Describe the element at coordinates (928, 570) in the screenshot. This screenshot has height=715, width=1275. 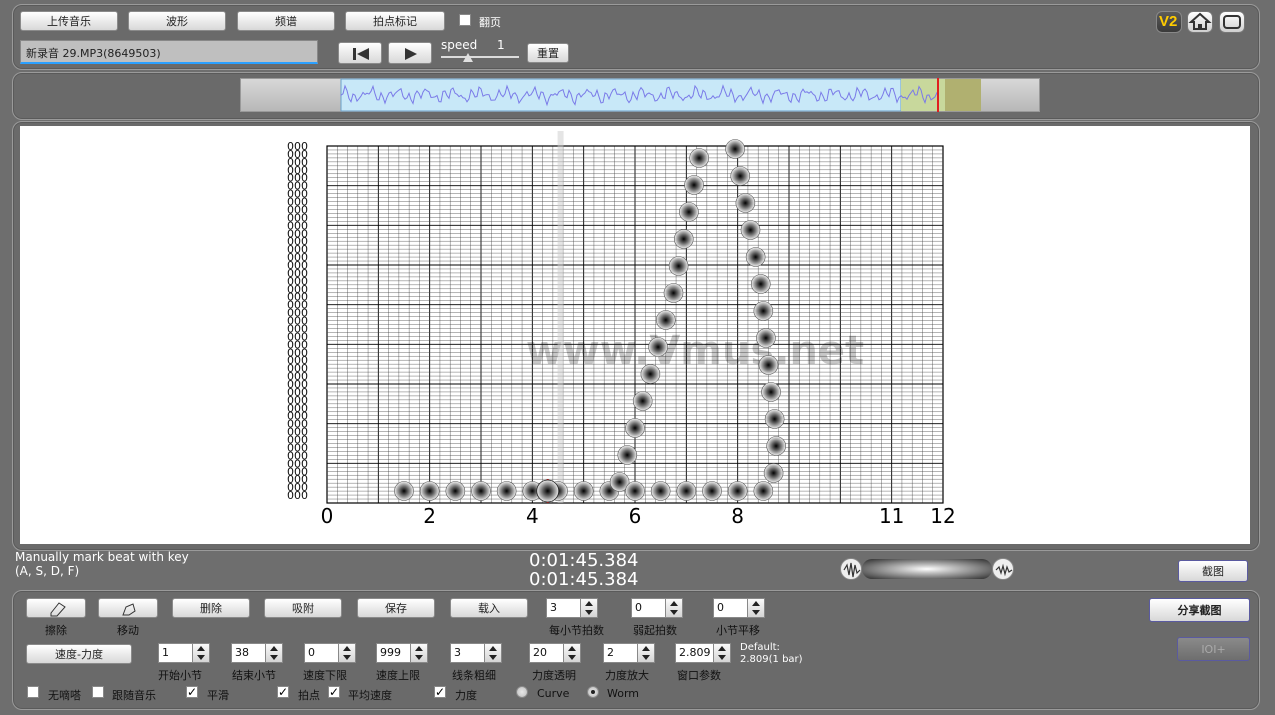
I see `dynamics-gradient-bar` at that location.